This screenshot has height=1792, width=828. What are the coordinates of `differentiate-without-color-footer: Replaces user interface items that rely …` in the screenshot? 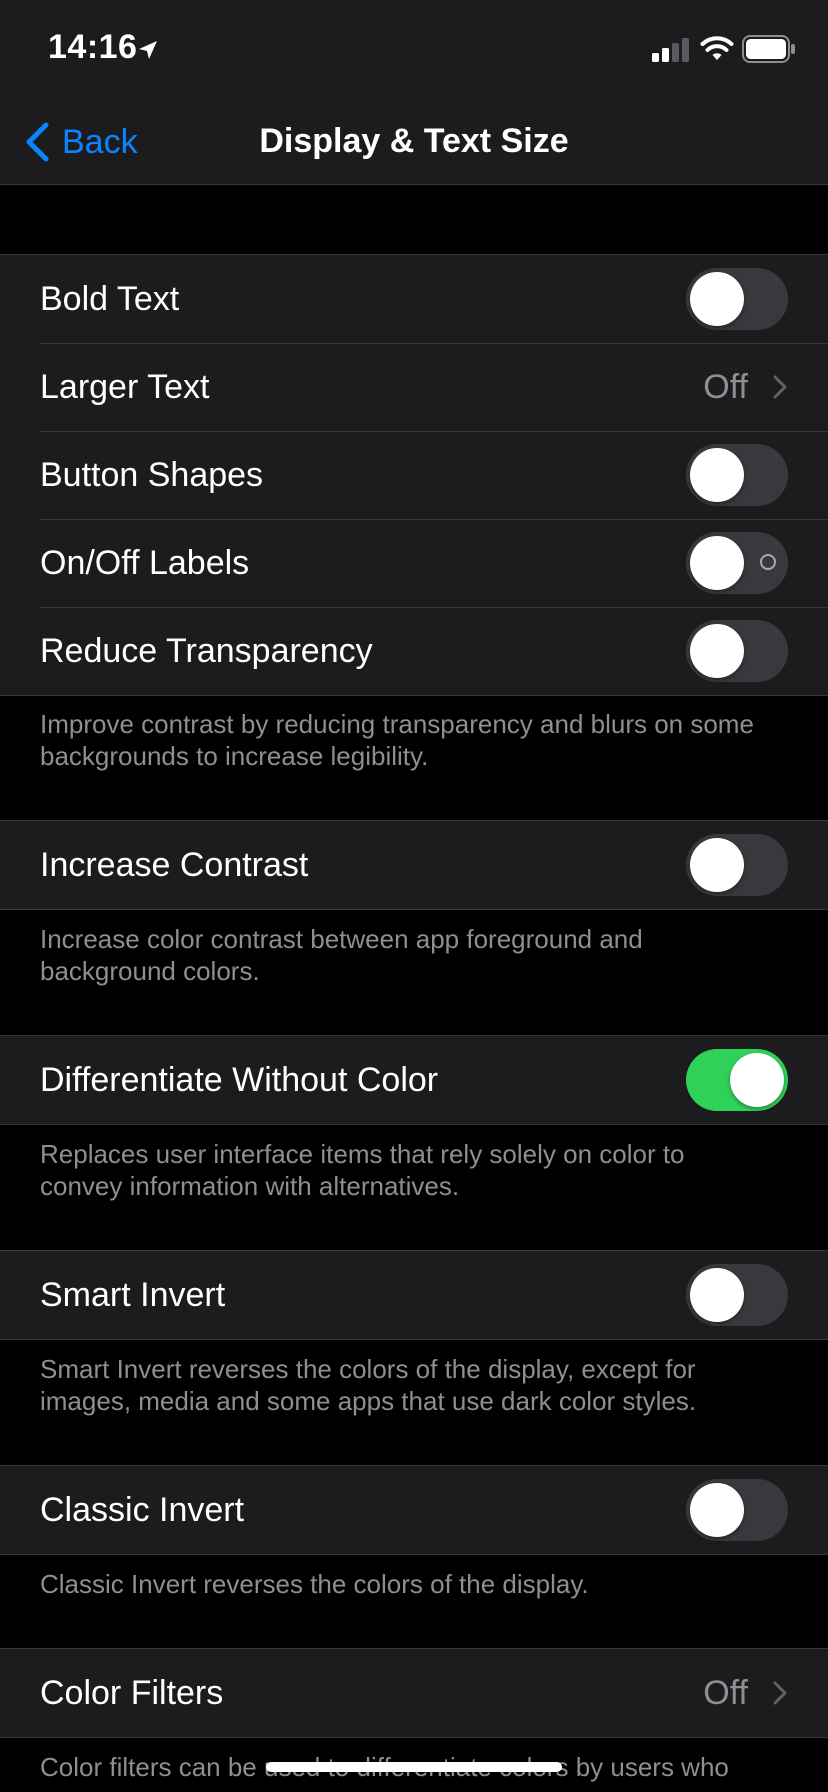 It's located at (362, 1170).